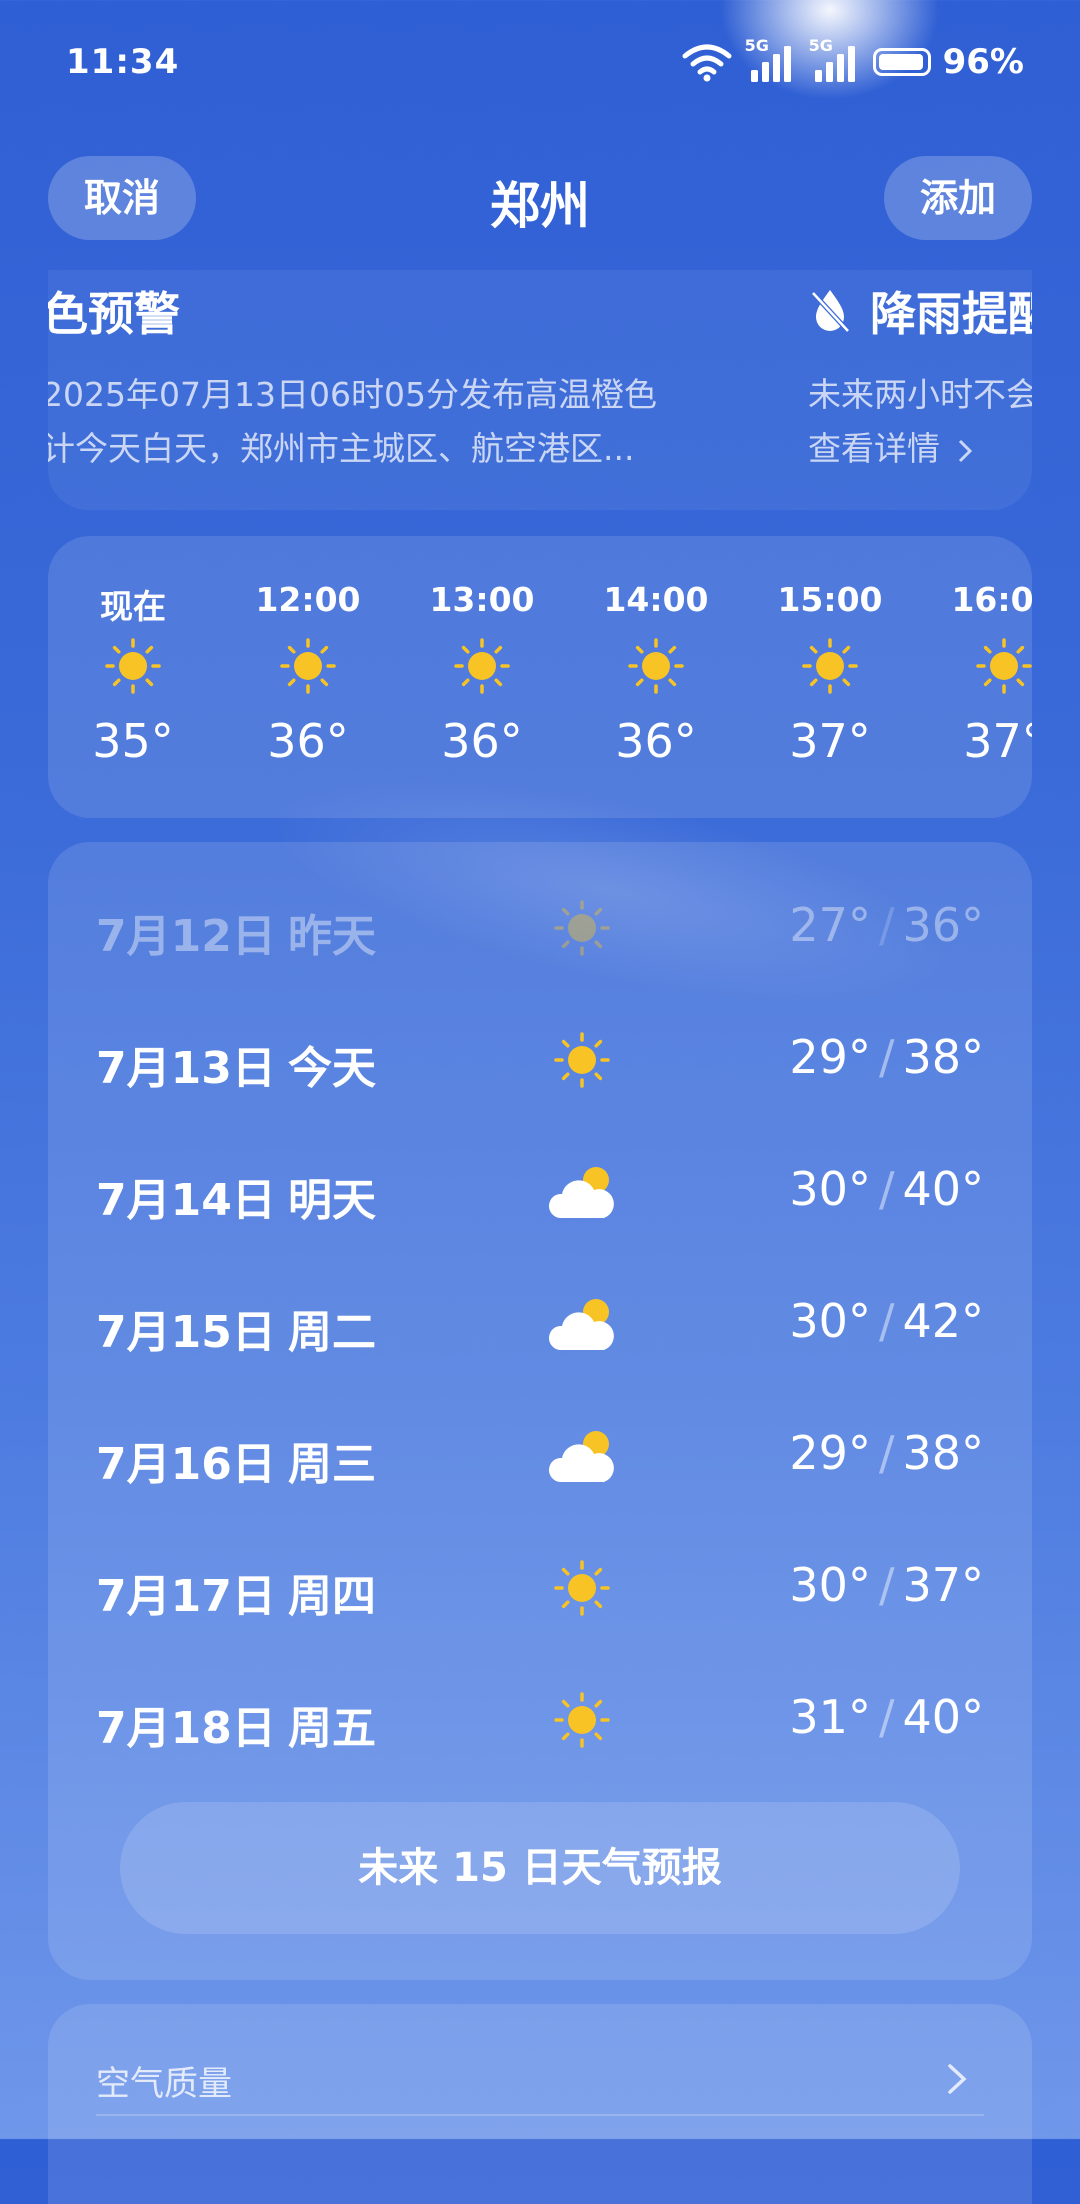 The height and width of the screenshot is (2204, 1080). I want to click on divider, so click(540, 2115).